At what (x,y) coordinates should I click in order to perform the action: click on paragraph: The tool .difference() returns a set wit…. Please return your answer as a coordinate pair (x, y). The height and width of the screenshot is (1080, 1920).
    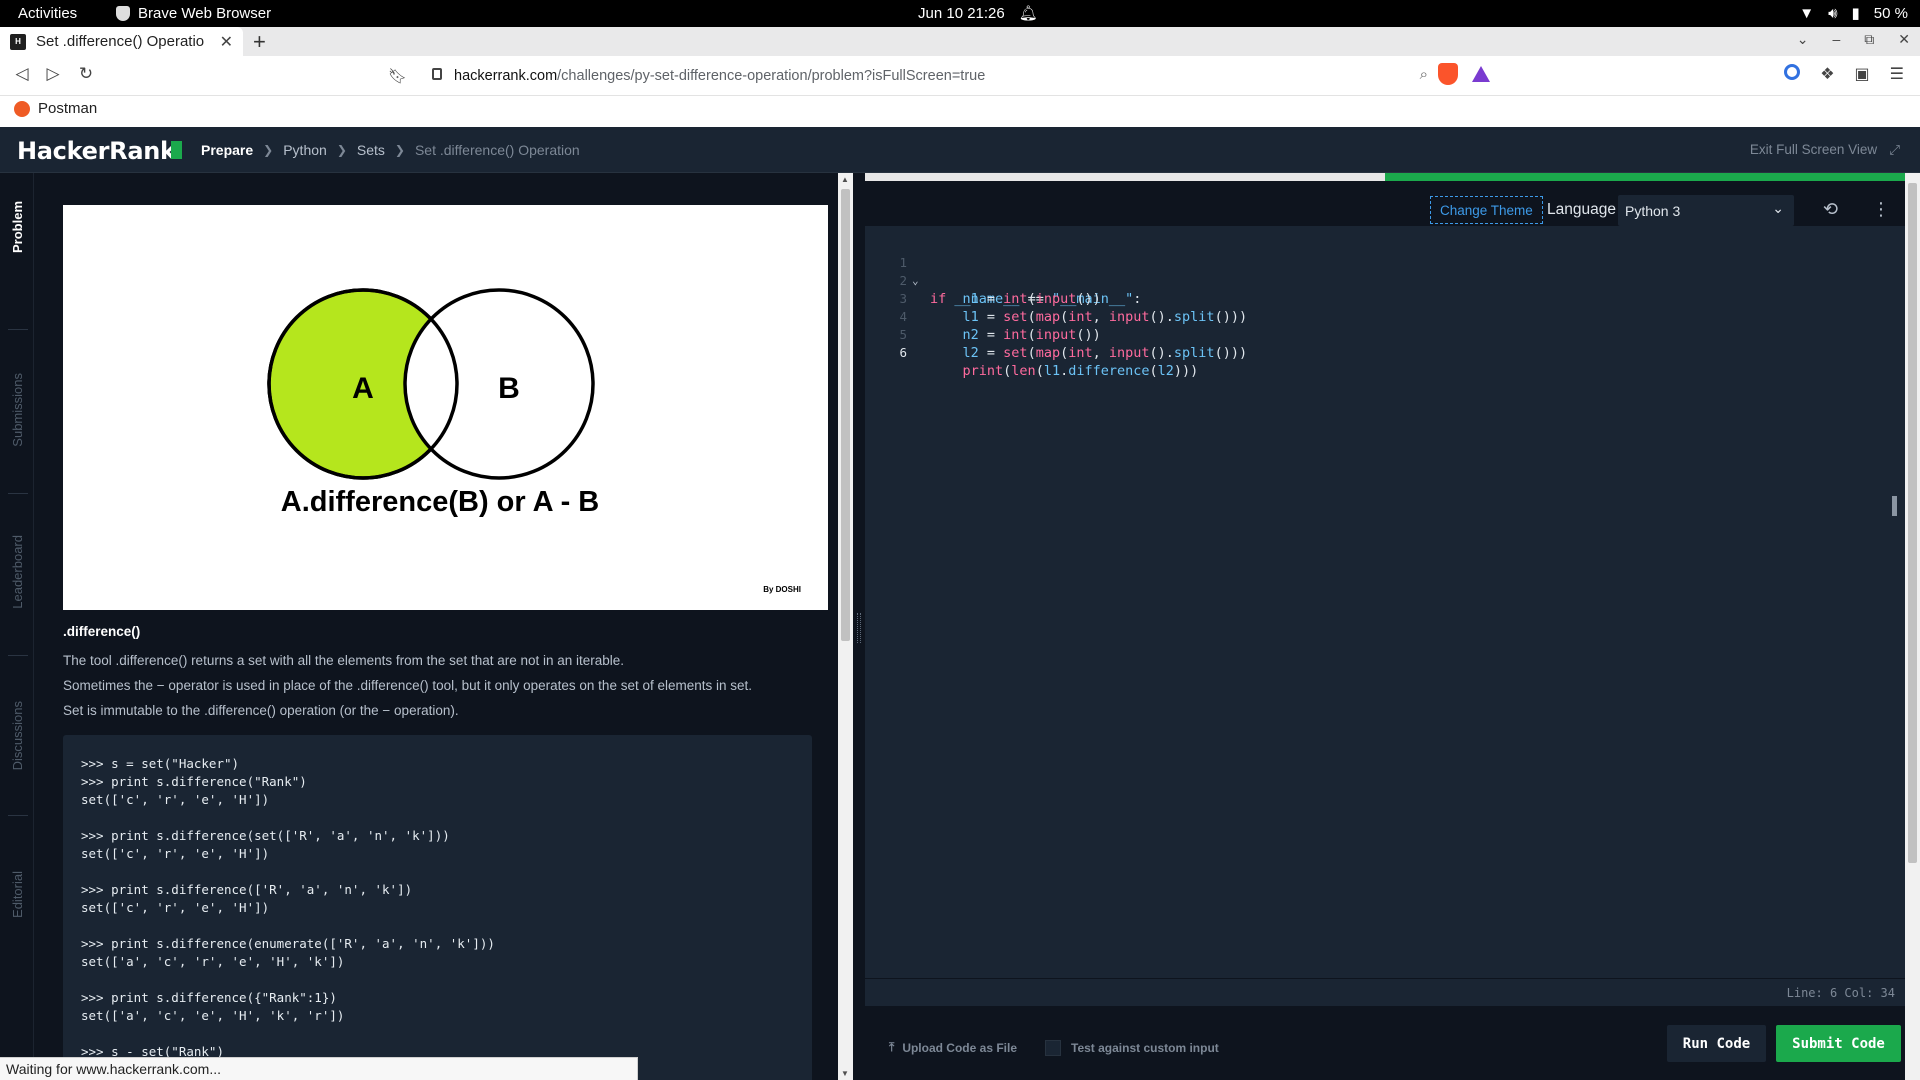
    Looking at the image, I should click on (344, 660).